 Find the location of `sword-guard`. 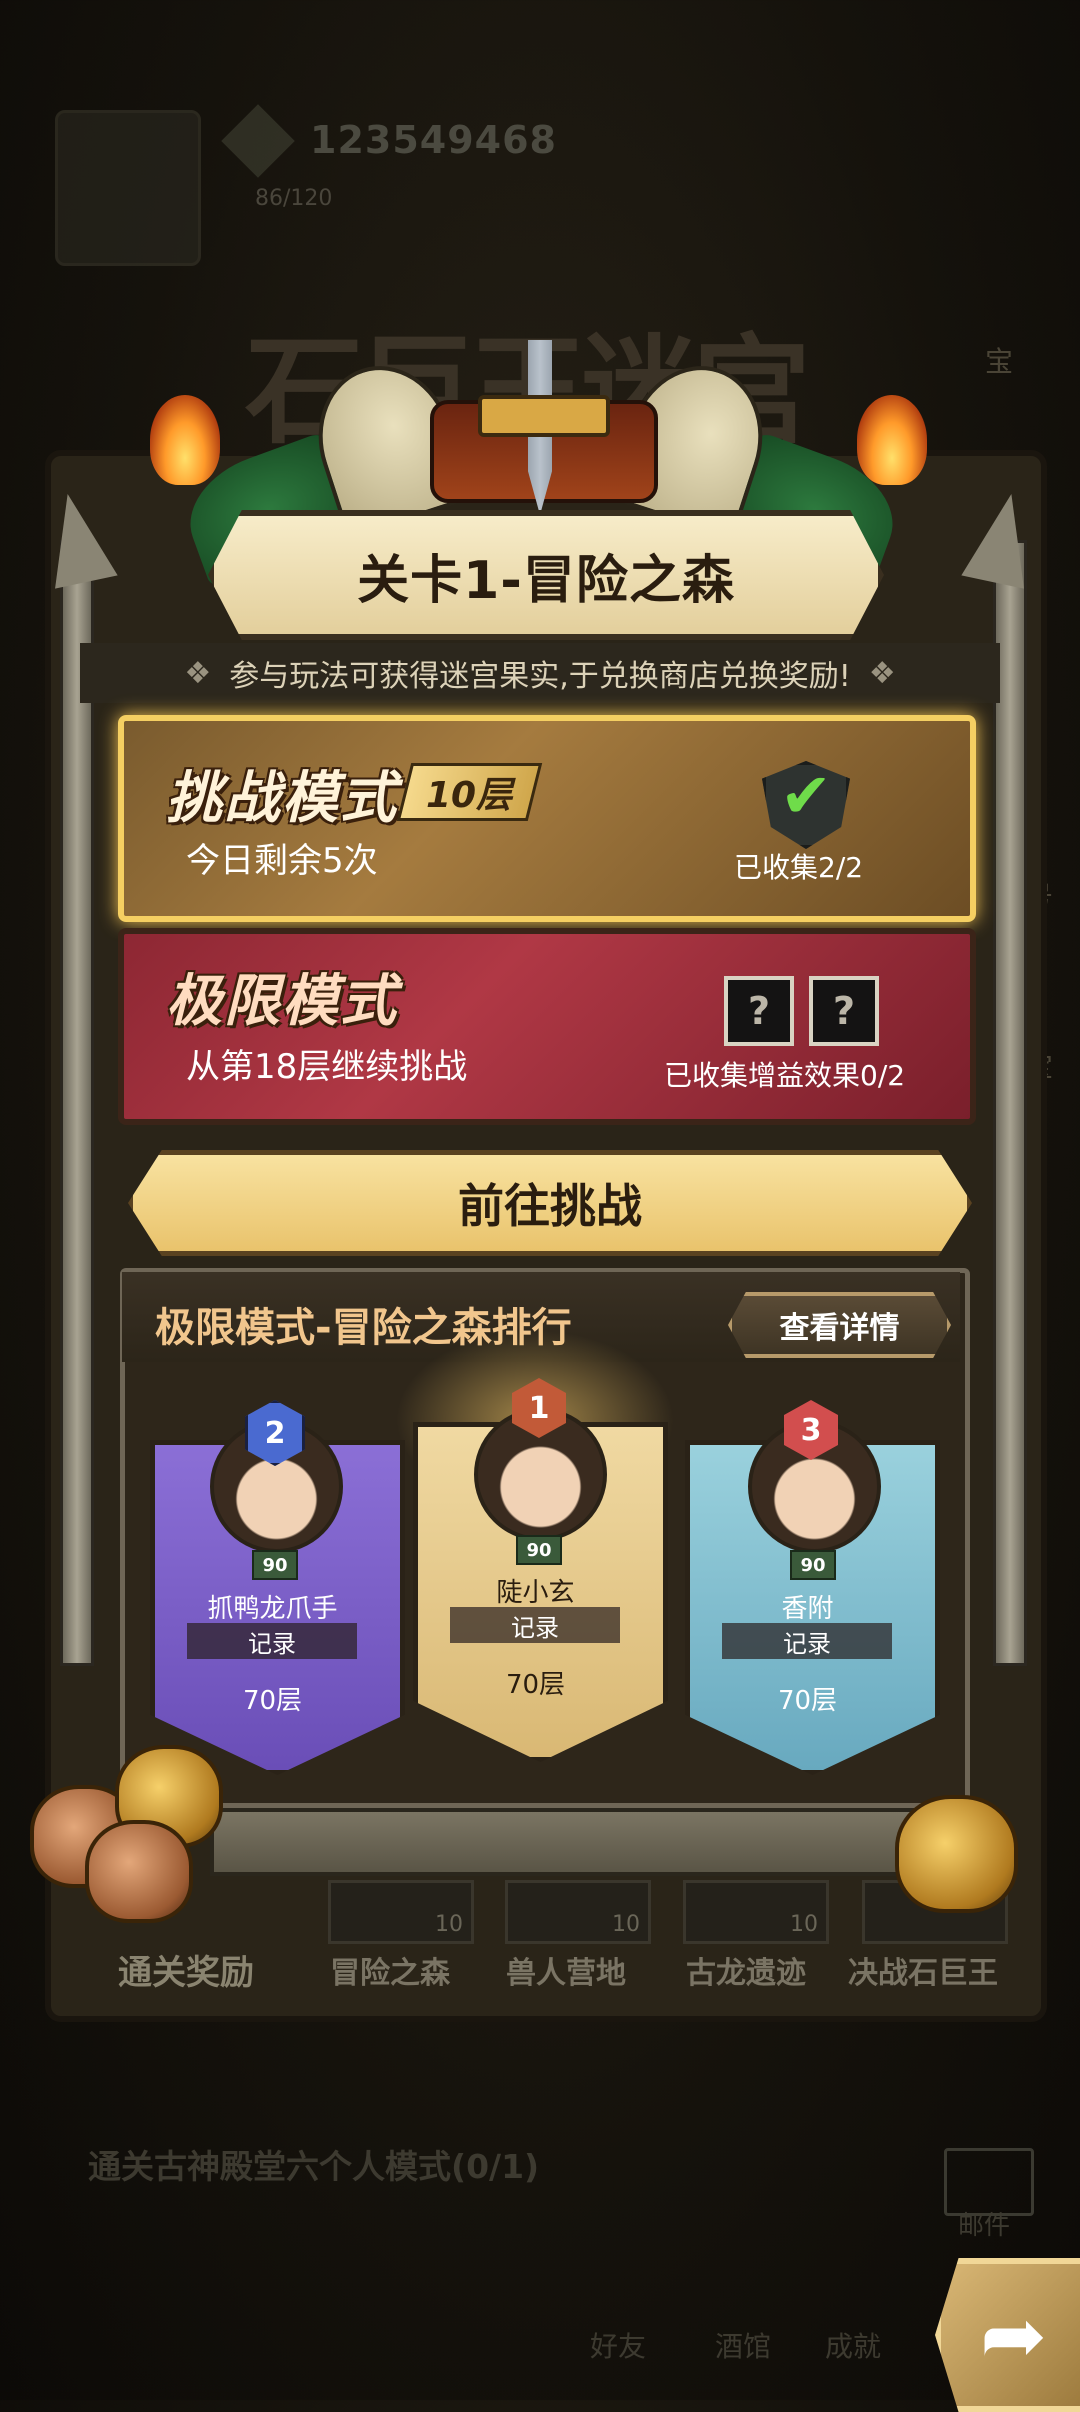

sword-guard is located at coordinates (544, 416).